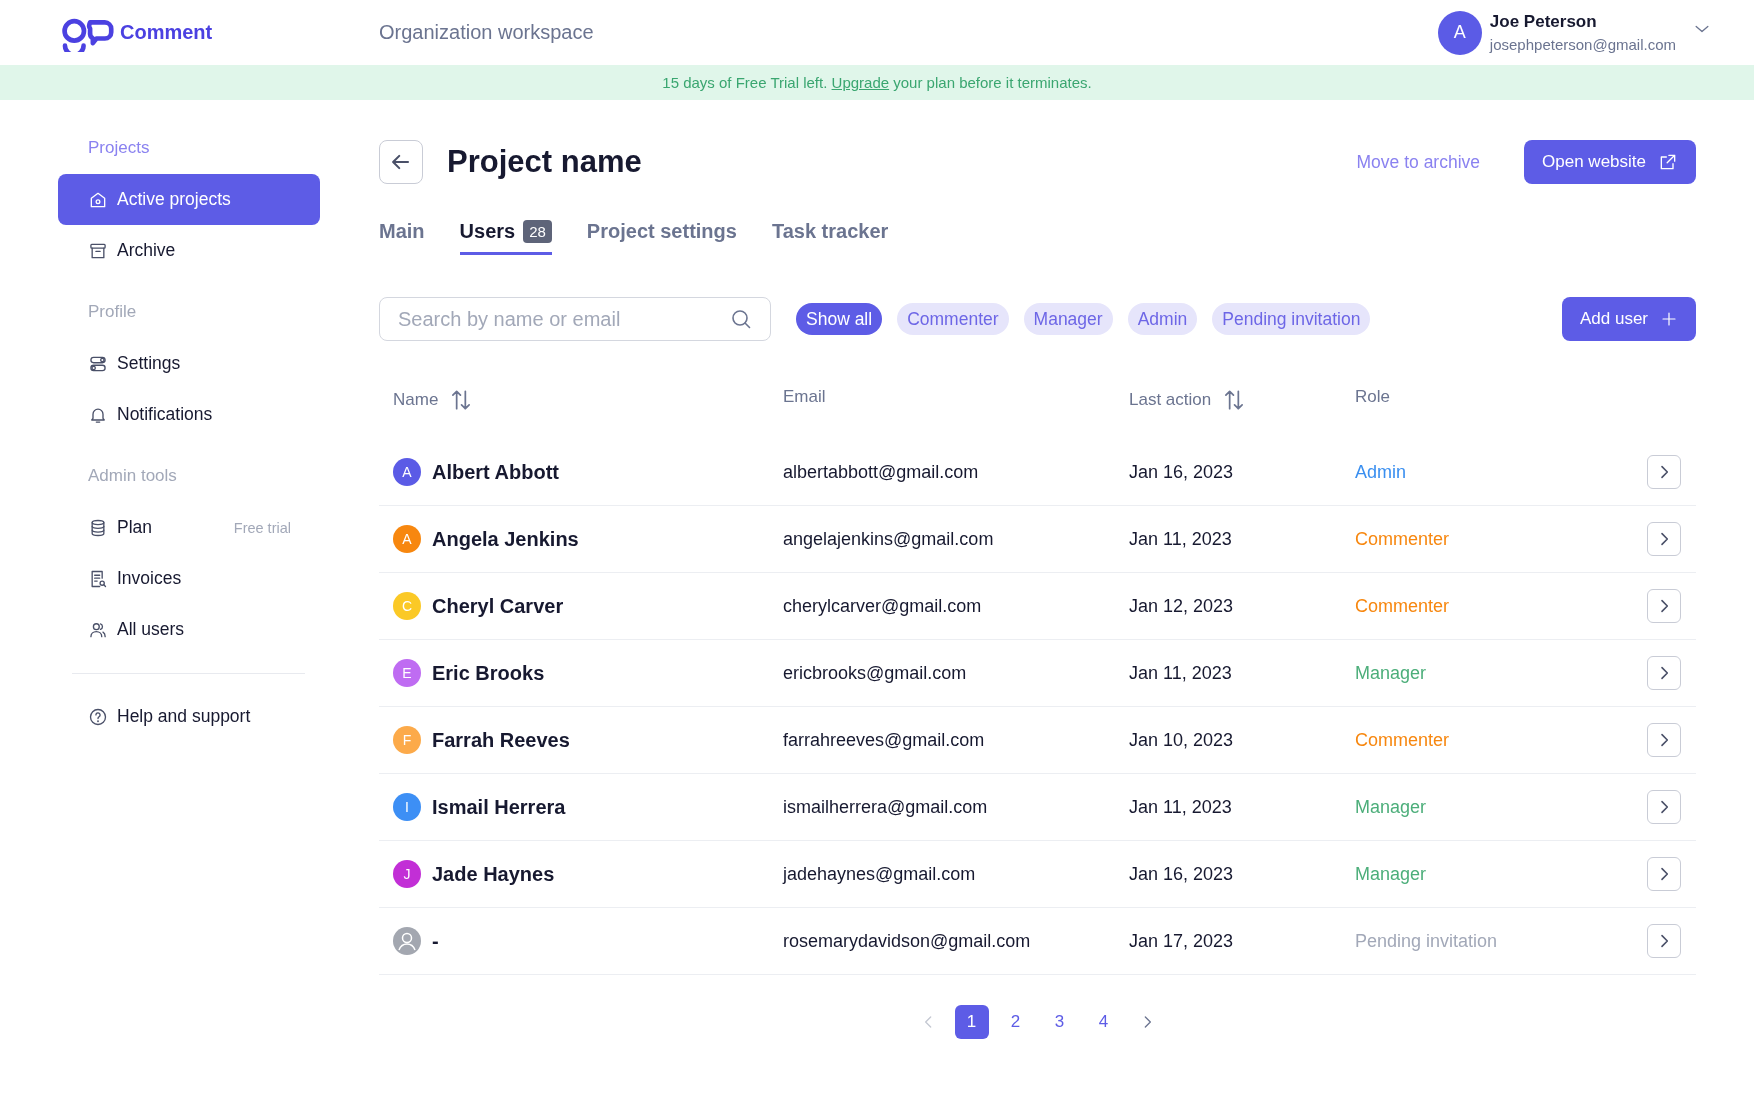 The height and width of the screenshot is (1096, 1754). I want to click on email-cell: rosemarydavidson@gmail.com, so click(907, 941).